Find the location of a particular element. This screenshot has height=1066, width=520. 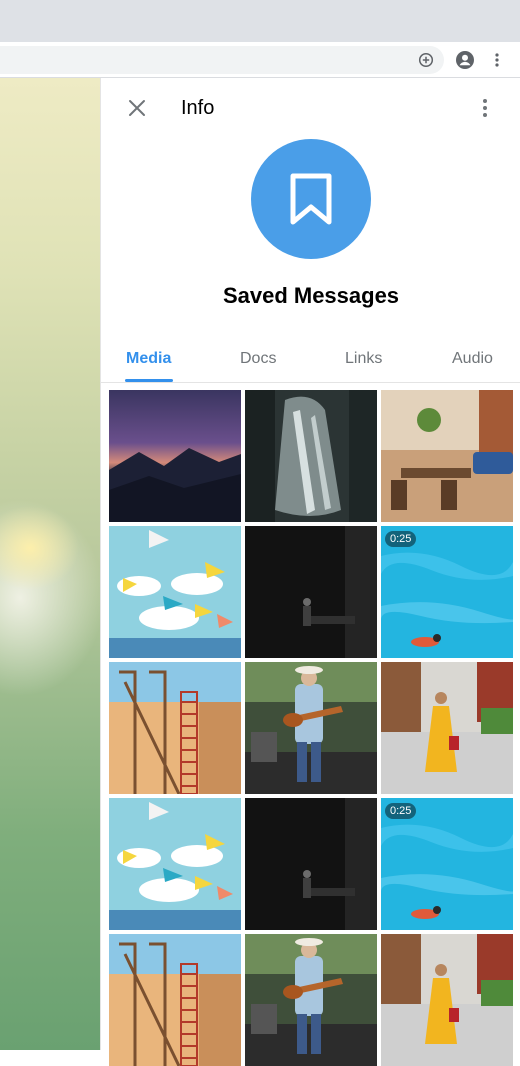

browser-menu-icon is located at coordinates (497, 60).